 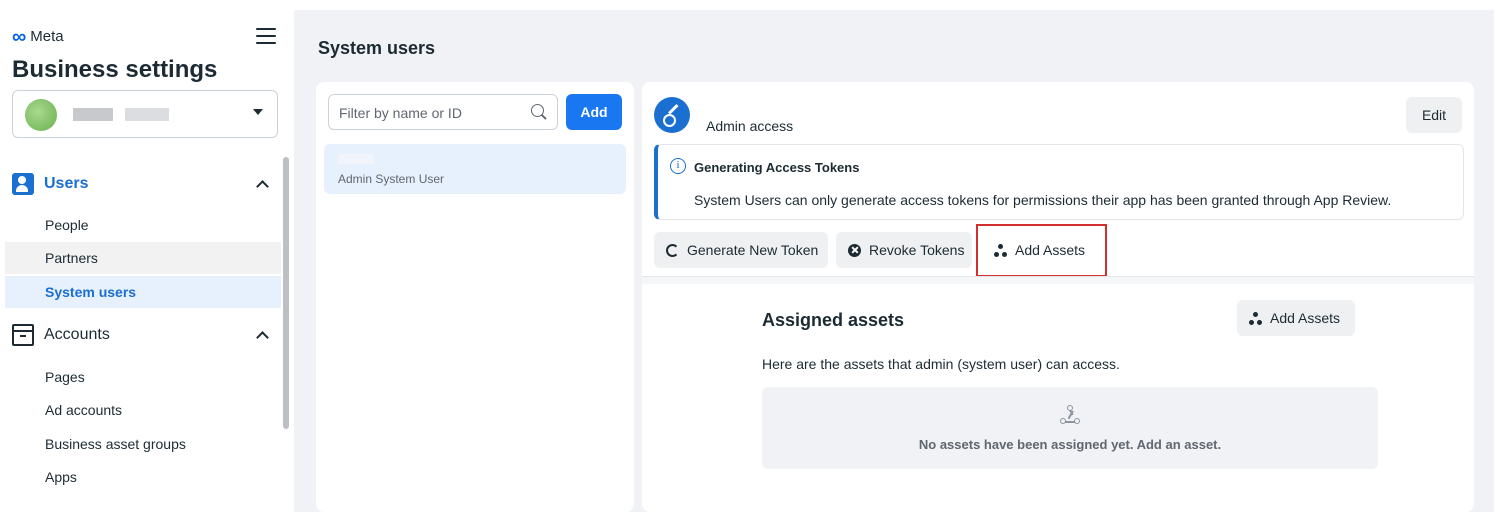 What do you see at coordinates (833, 320) in the screenshot?
I see `assigned-assets-title: Assigned assets` at bounding box center [833, 320].